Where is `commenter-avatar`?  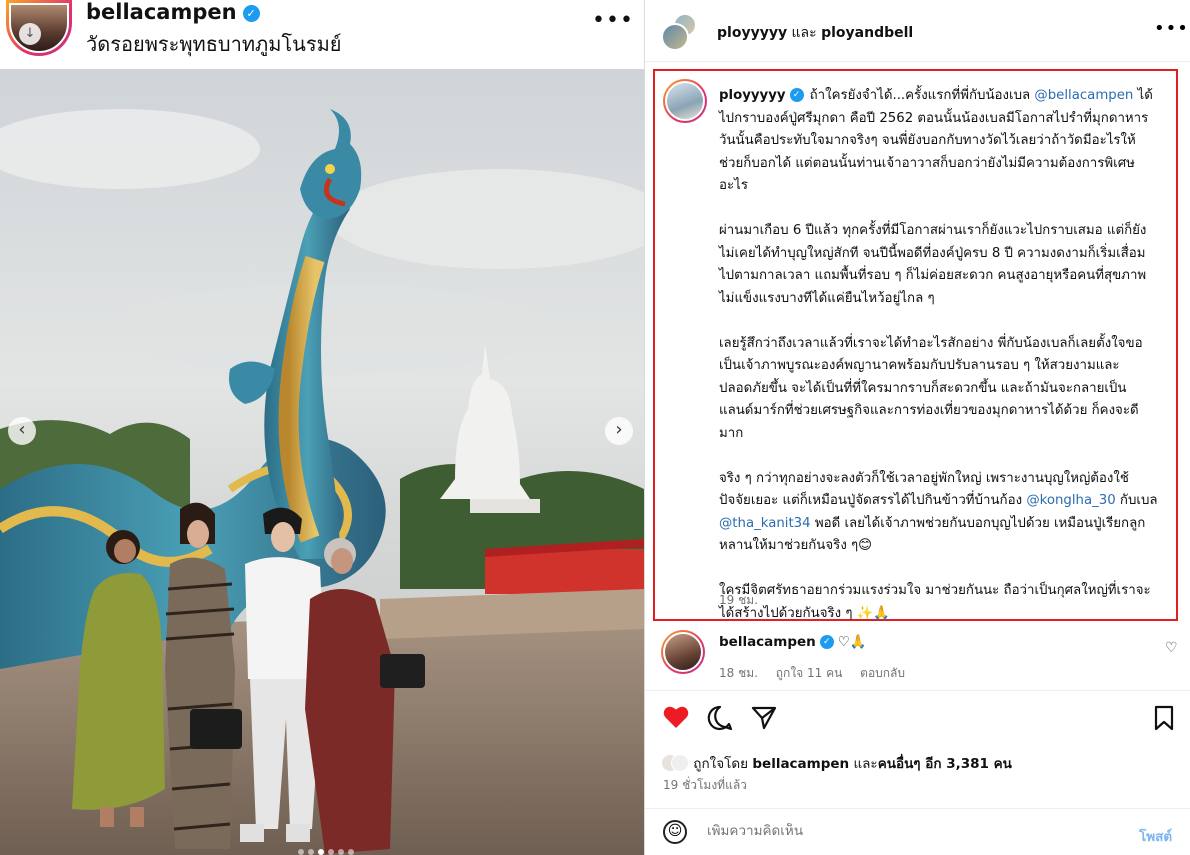
commenter-avatar is located at coordinates (683, 652).